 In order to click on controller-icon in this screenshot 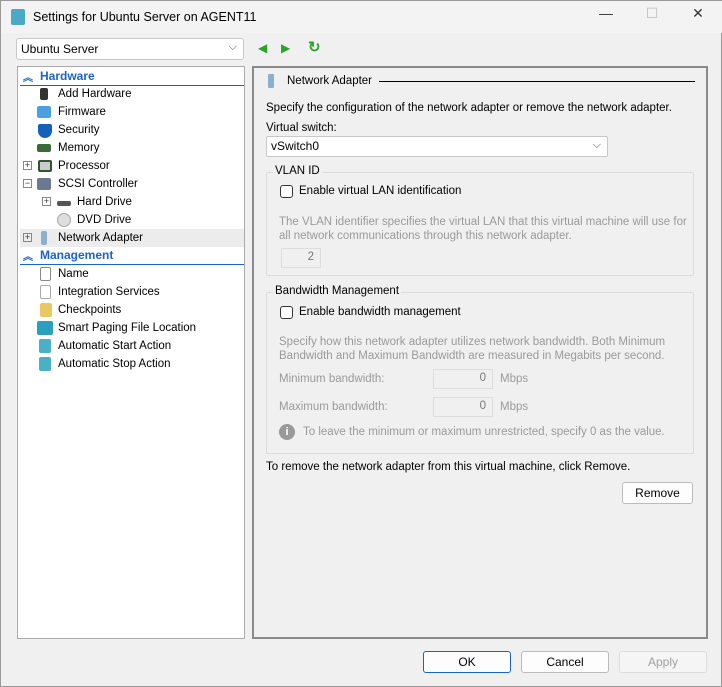, I will do `click(44, 184)`.